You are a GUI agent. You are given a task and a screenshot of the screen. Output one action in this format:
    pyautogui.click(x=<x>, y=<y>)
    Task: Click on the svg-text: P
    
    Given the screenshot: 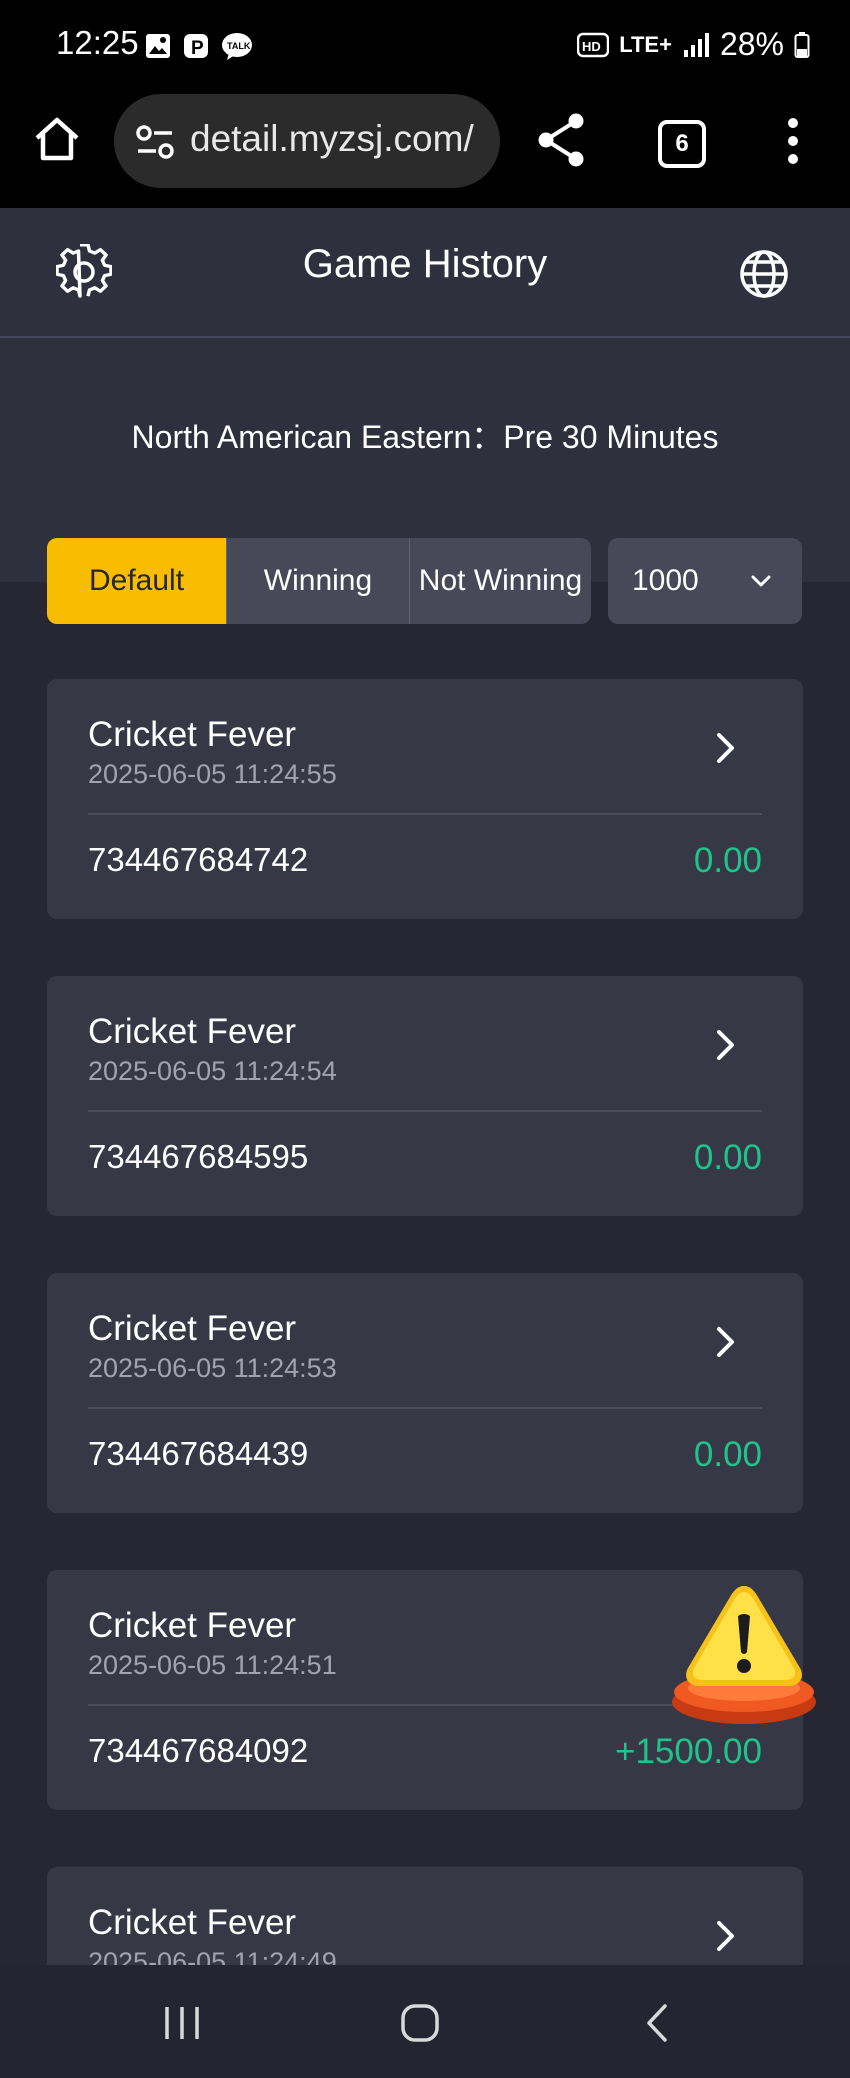 What is the action you would take?
    pyautogui.click(x=197, y=48)
    